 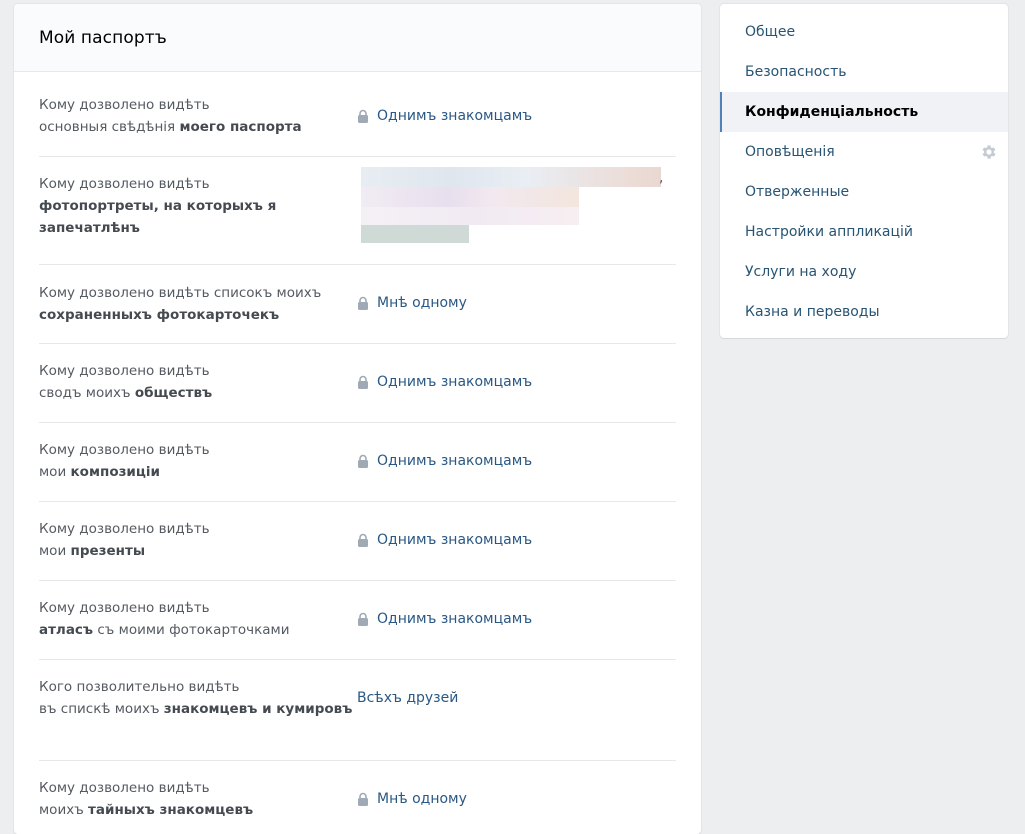 I want to click on menu-item-mobile-services: Услуги на ходу, so click(x=864, y=272).